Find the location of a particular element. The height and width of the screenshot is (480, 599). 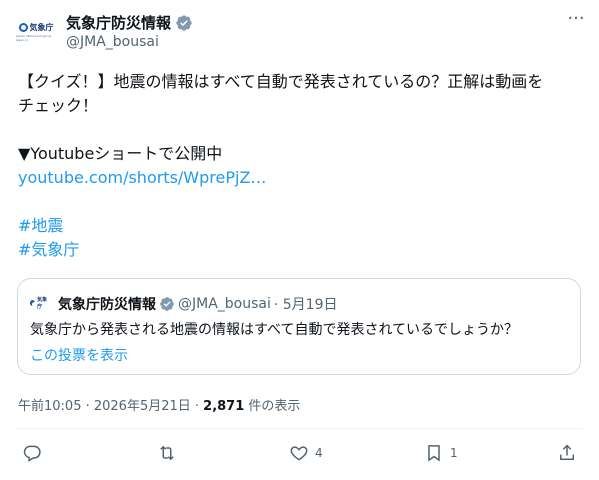

author-avatar: 気象庁 Japan Meteorological Agency is located at coordinates (36, 32).